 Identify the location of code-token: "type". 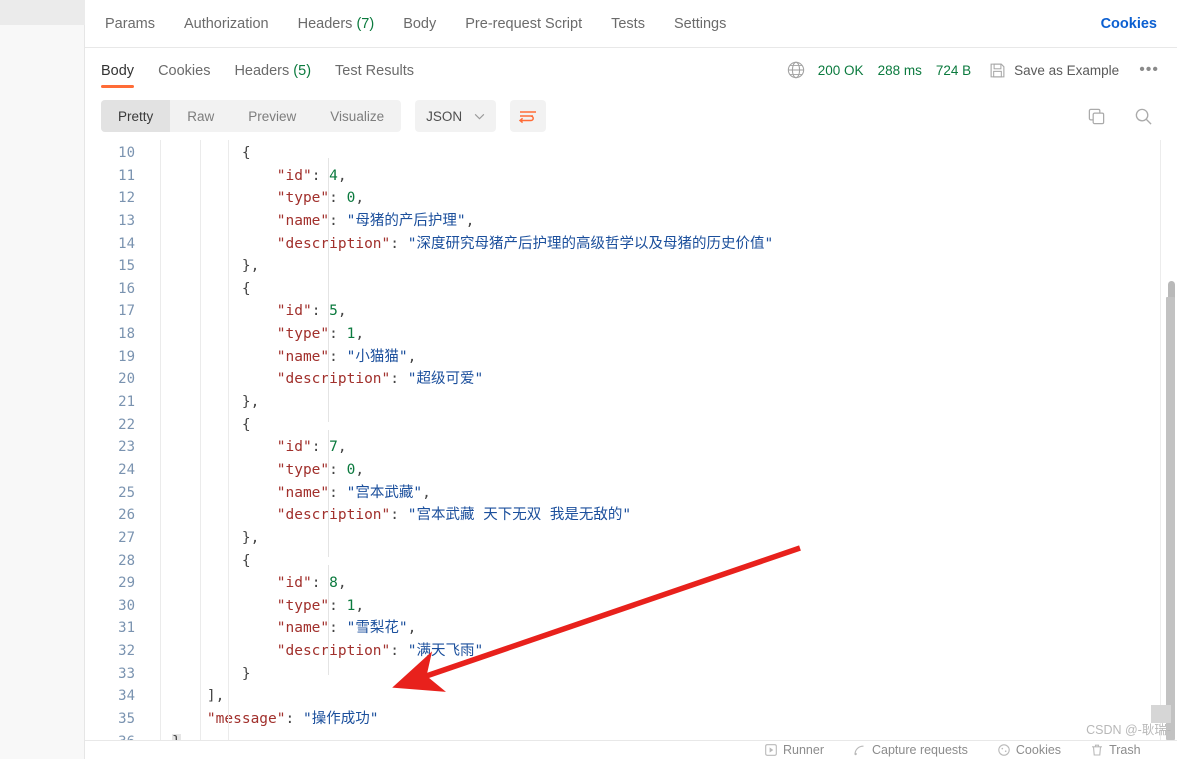
(303, 198).